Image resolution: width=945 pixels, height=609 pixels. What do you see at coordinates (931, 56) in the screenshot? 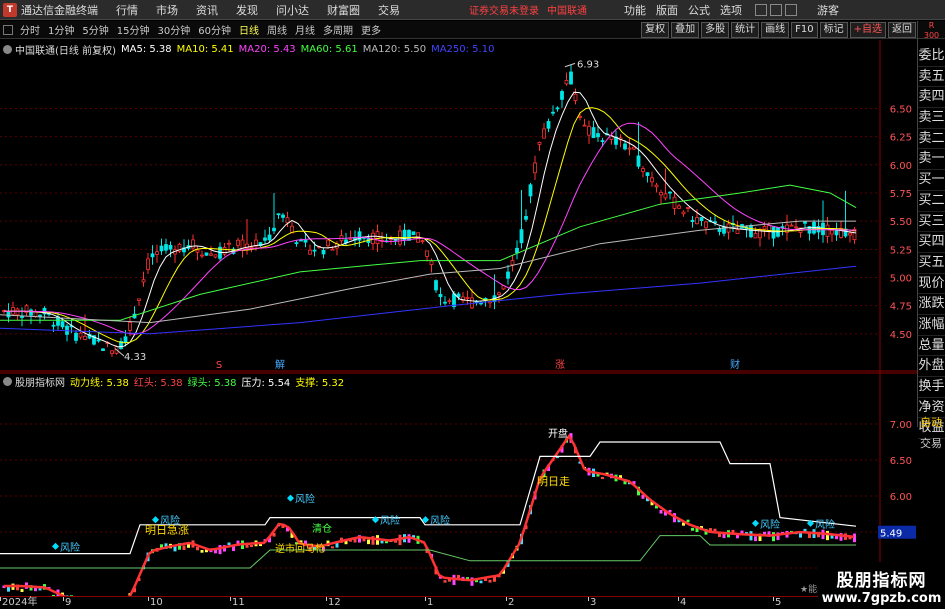
I see `side-tab-0: 委比` at bounding box center [931, 56].